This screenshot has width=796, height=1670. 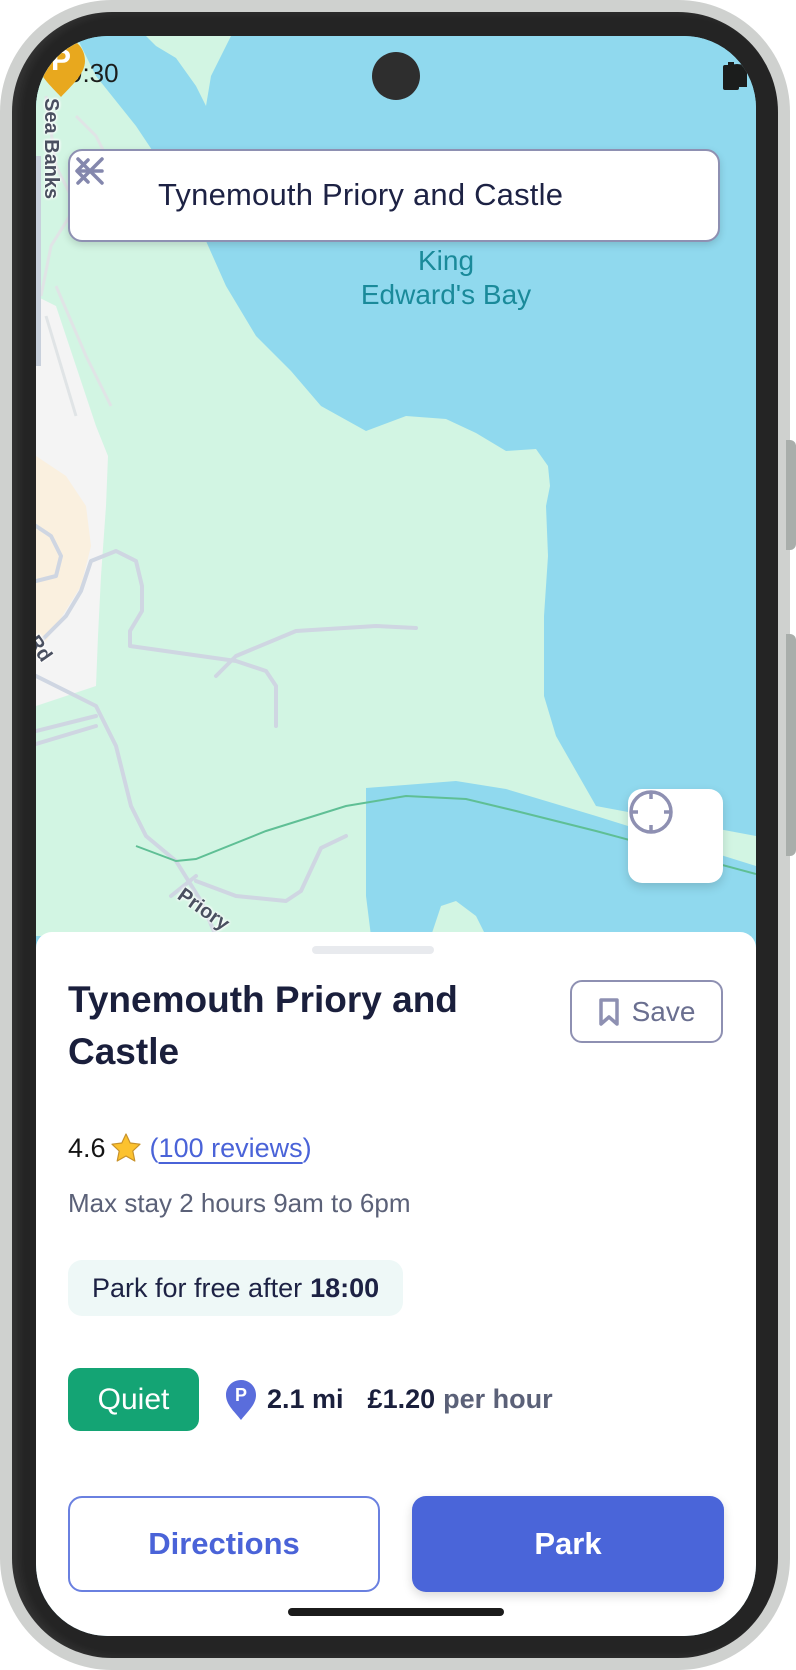 I want to click on distance: 2.1 mi, so click(x=305, y=1399).